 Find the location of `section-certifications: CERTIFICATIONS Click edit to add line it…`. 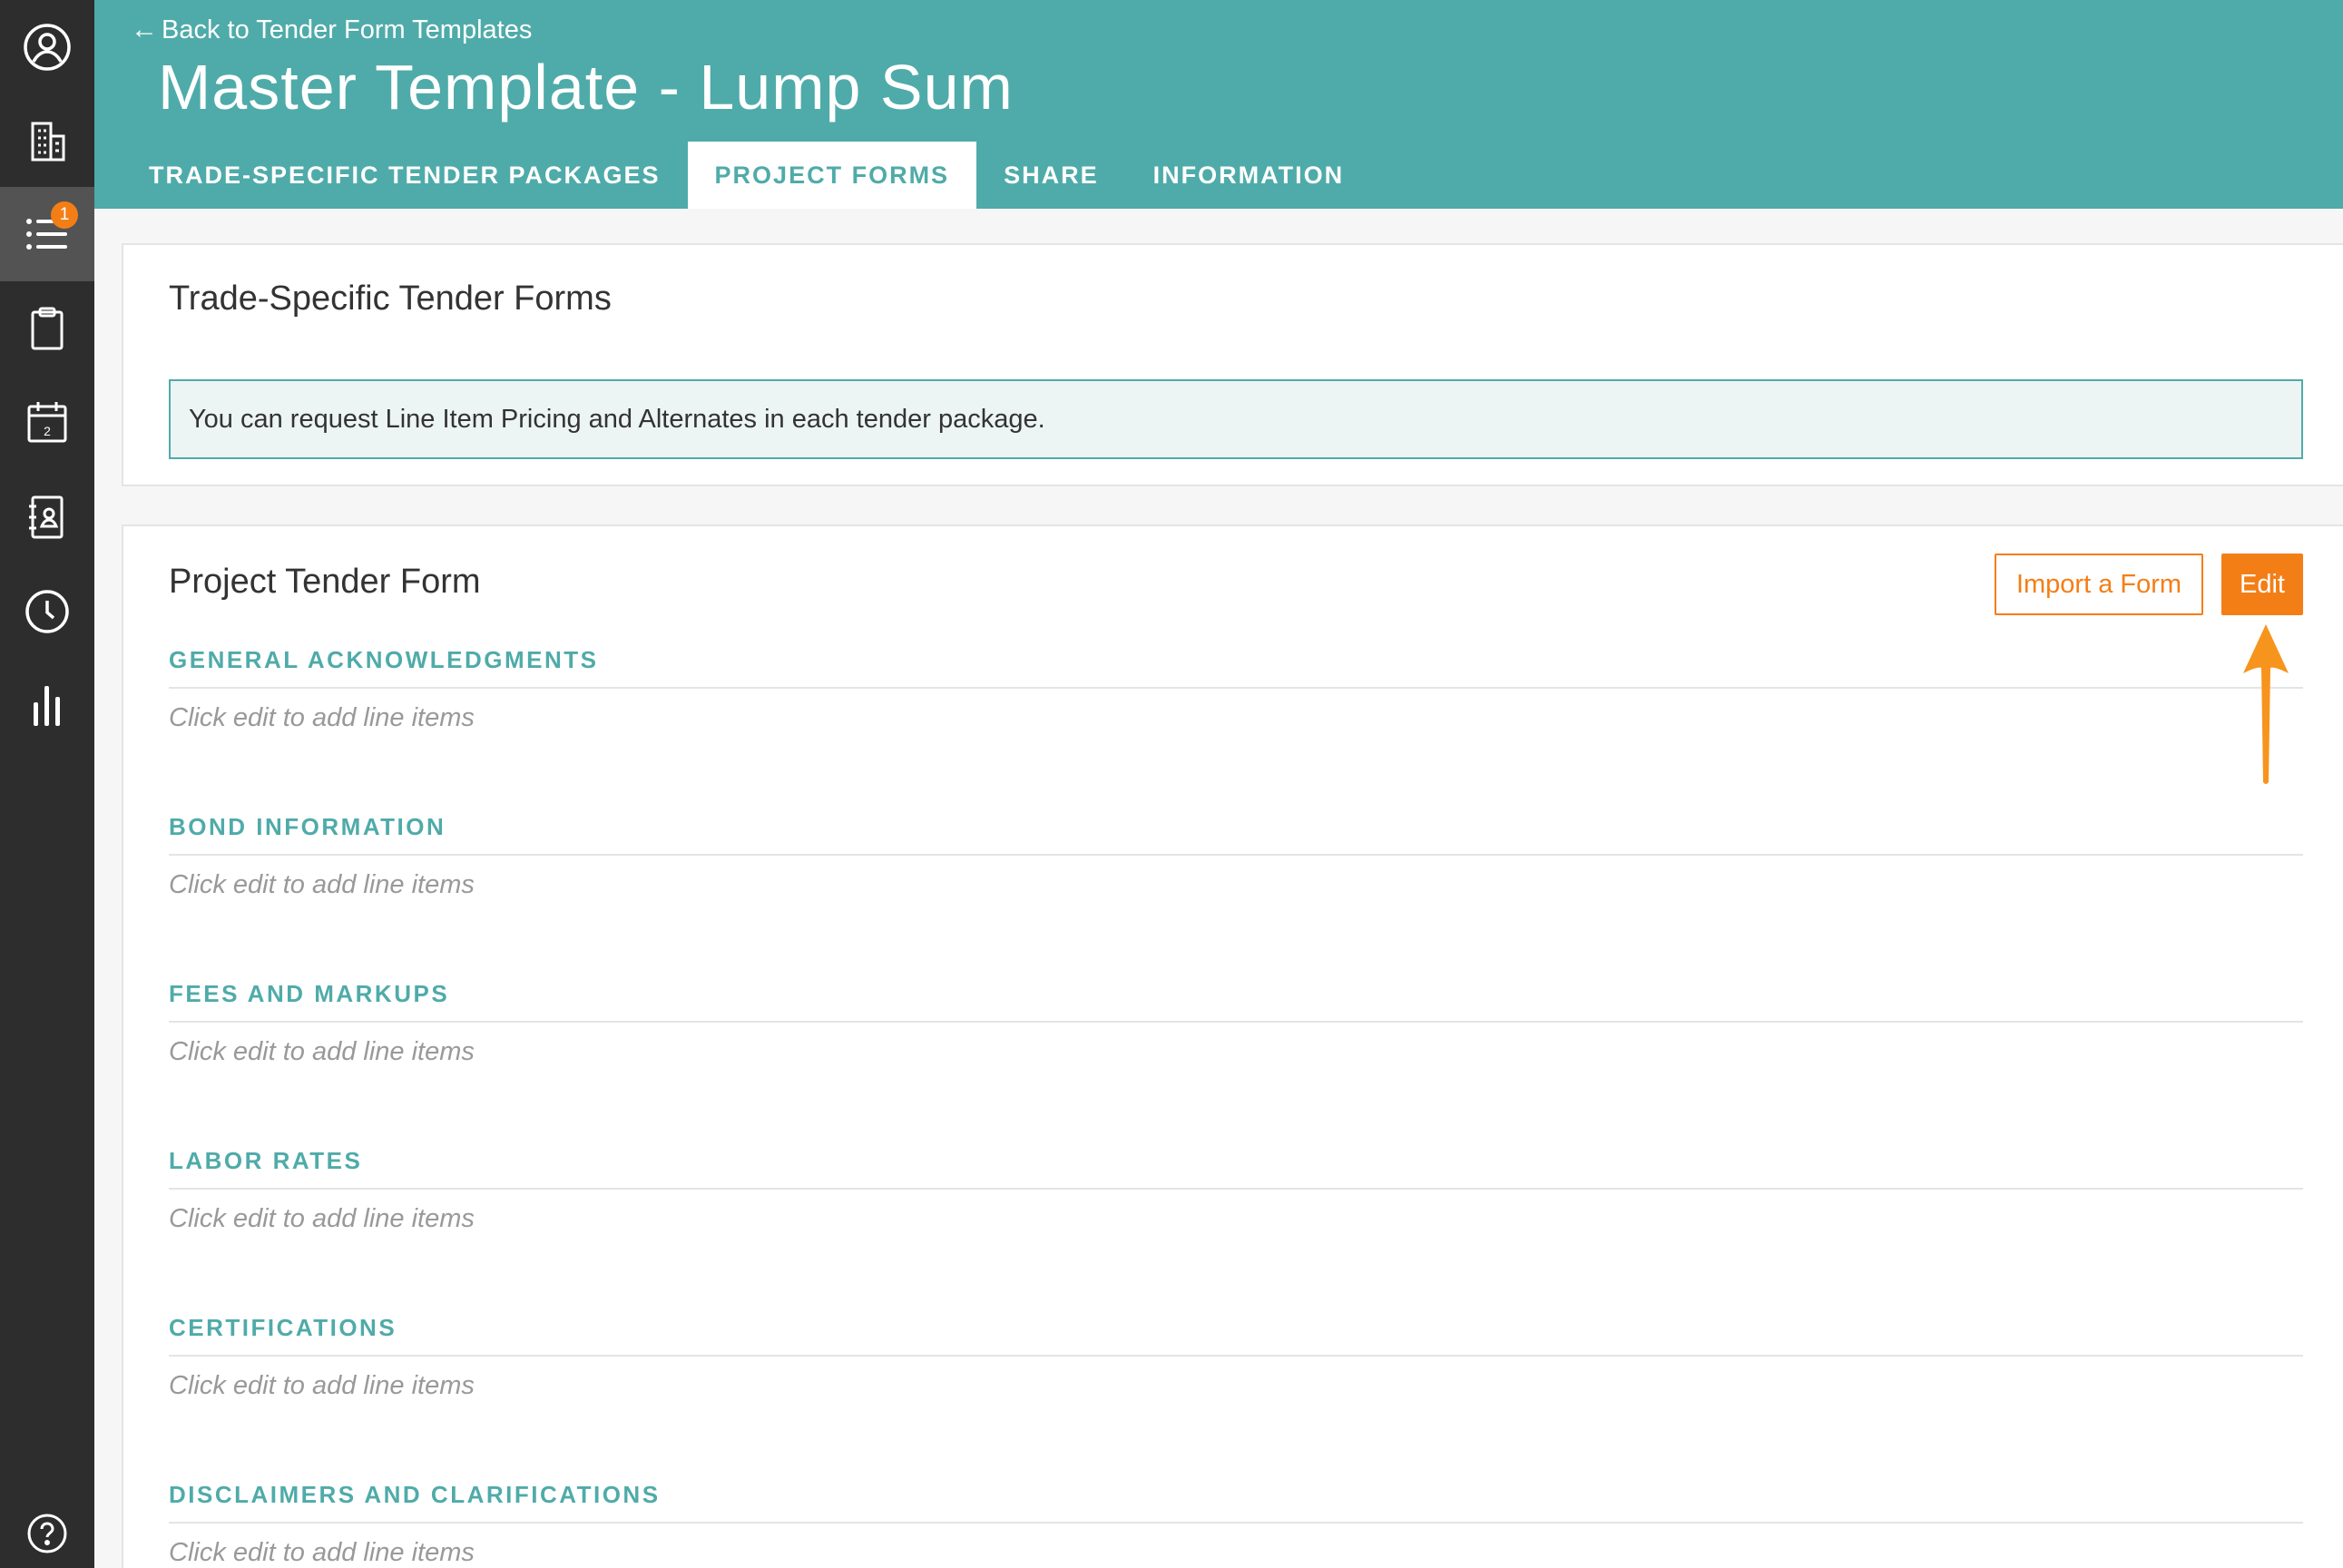

section-certifications: CERTIFICATIONS Click edit to add line it… is located at coordinates (1236, 1357).